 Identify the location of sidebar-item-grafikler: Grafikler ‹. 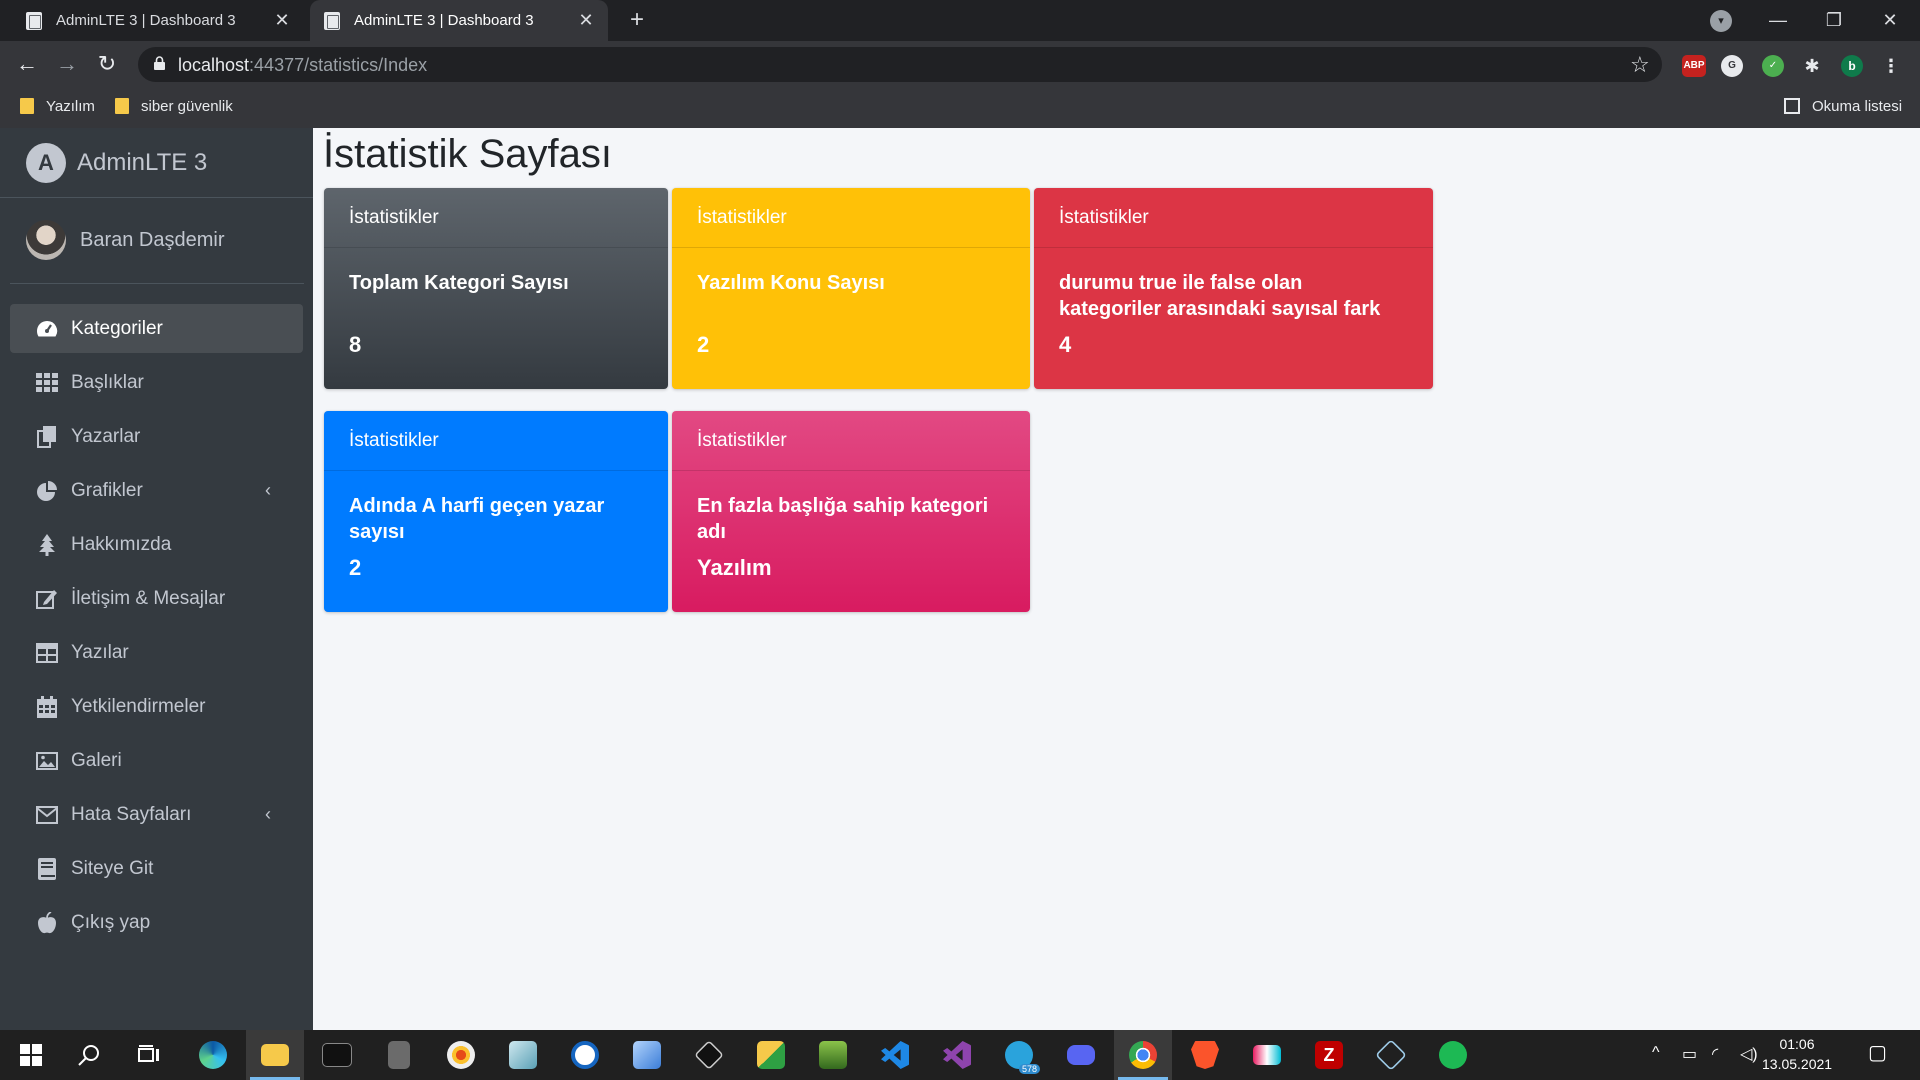
(156, 490).